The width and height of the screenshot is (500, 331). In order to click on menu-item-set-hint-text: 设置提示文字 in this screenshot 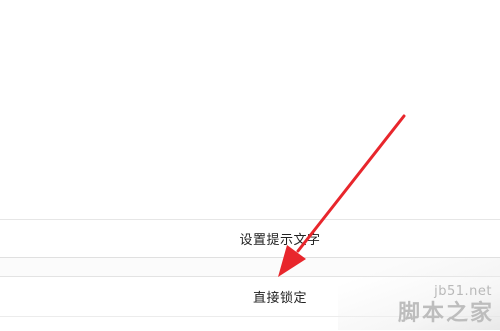, I will do `click(250, 239)`.